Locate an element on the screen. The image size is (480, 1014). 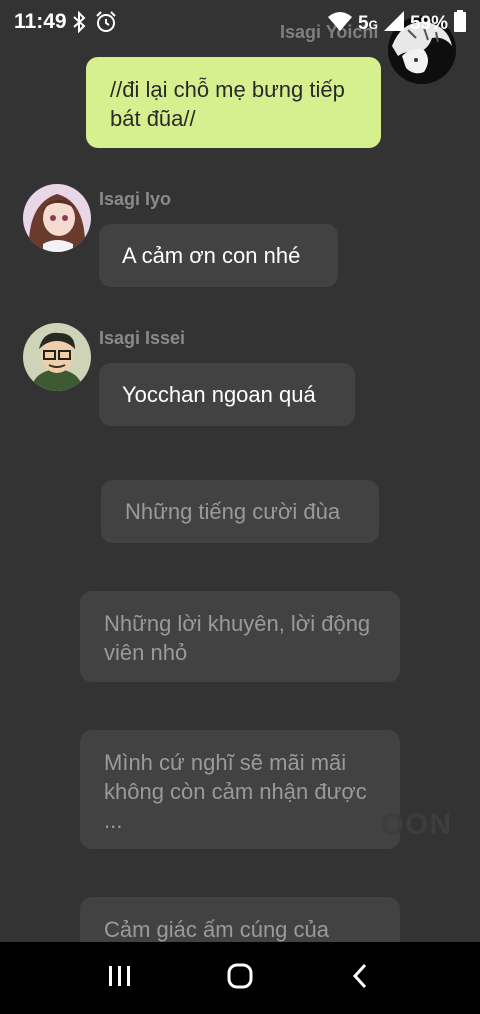
message-text: Những lời khuyên, lời động viên nhỏ is located at coordinates (237, 638).